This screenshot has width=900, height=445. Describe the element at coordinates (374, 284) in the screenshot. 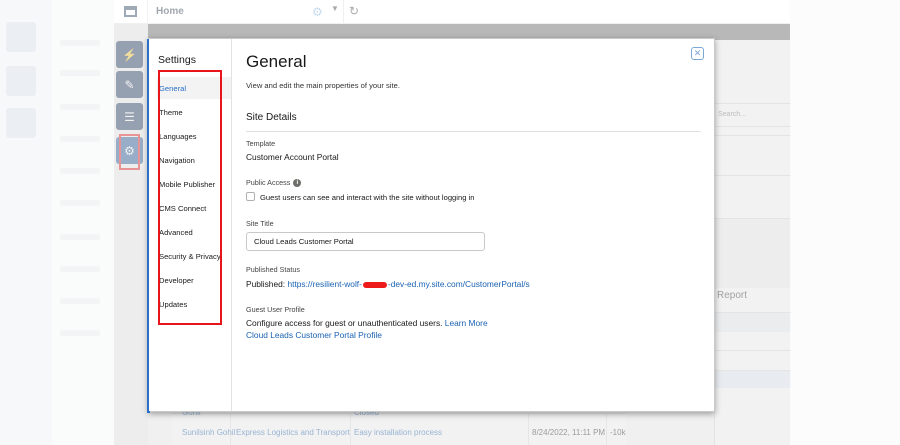

I see `redaction-mark` at that location.